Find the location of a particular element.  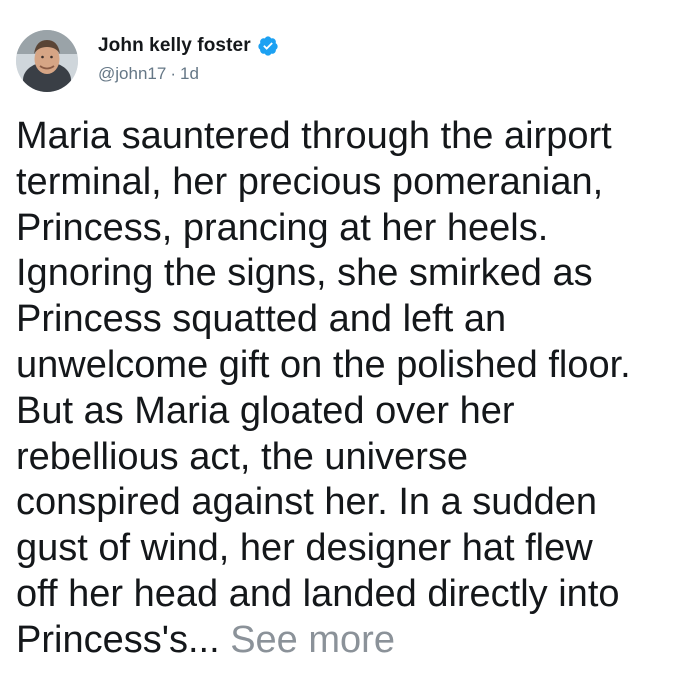

author-meta: John kelly foster @john17 · 1d is located at coordinates (188, 59).